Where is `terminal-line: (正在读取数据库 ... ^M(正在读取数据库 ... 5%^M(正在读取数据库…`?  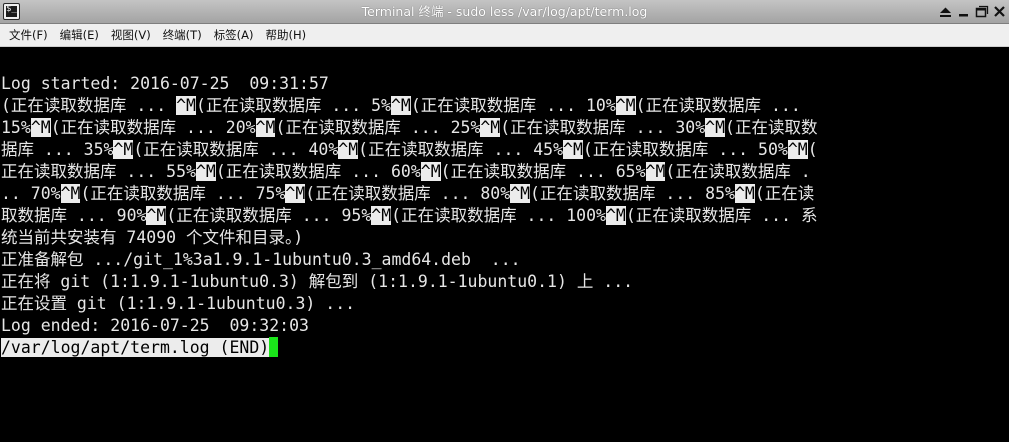
terminal-line: (正在读取数据库 ... ^M(正在读取数据库 ... 5%^M(正在读取数据库… is located at coordinates (409, 106).